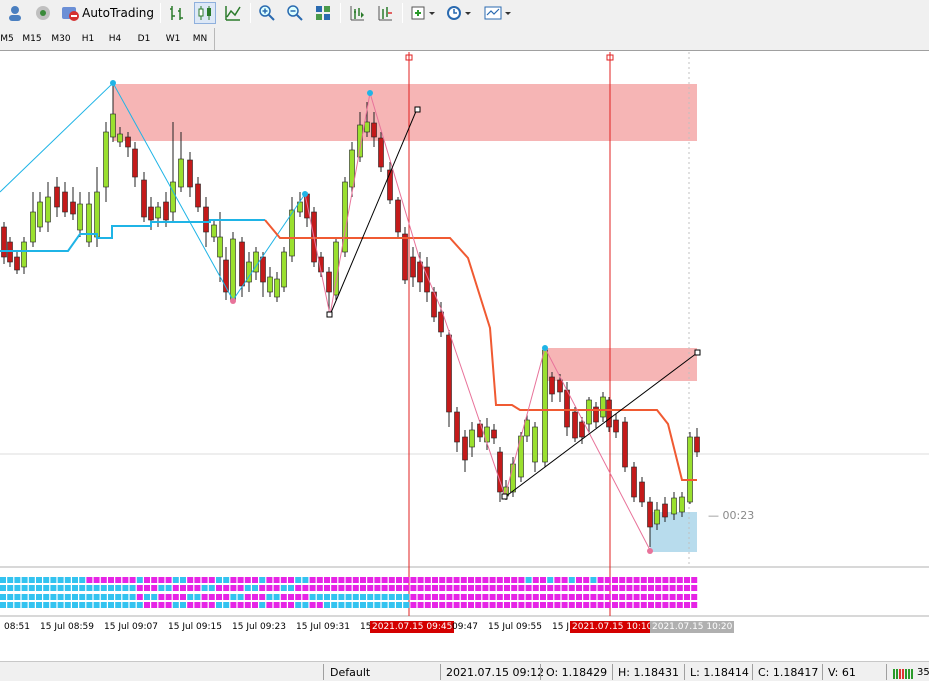  I want to click on timeframe-m15: M15, so click(32, 39).